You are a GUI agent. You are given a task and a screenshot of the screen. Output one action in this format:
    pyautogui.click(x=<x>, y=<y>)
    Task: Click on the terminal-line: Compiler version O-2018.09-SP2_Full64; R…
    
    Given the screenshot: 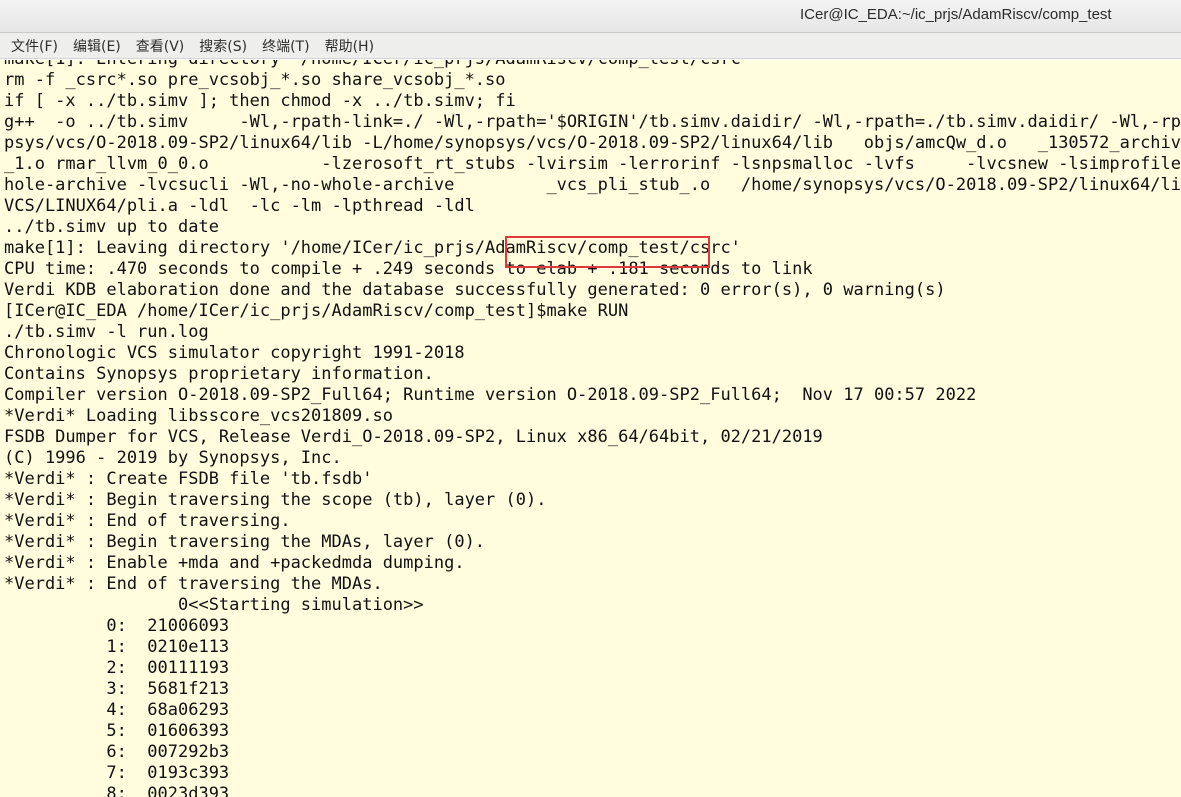 What is the action you would take?
    pyautogui.click(x=490, y=395)
    